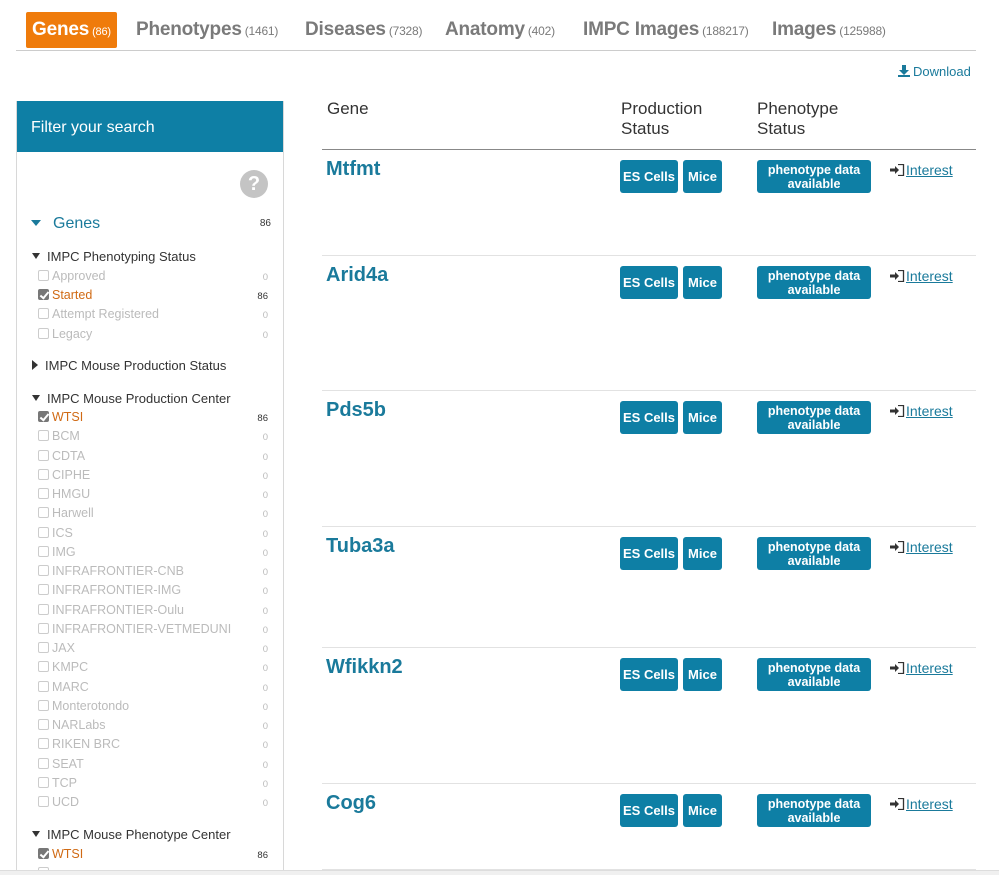 This screenshot has height=875, width=999. What do you see at coordinates (153, 535) in the screenshot?
I see `filter-option-production-center: ICS 0` at bounding box center [153, 535].